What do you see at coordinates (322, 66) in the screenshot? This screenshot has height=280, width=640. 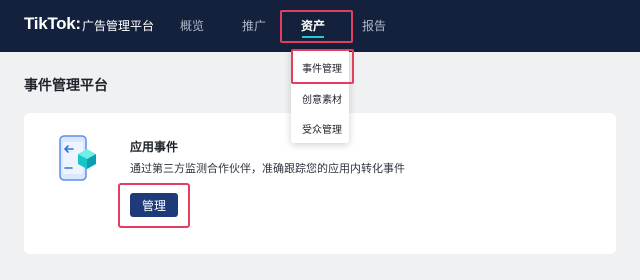 I see `event-management-highlight-box` at bounding box center [322, 66].